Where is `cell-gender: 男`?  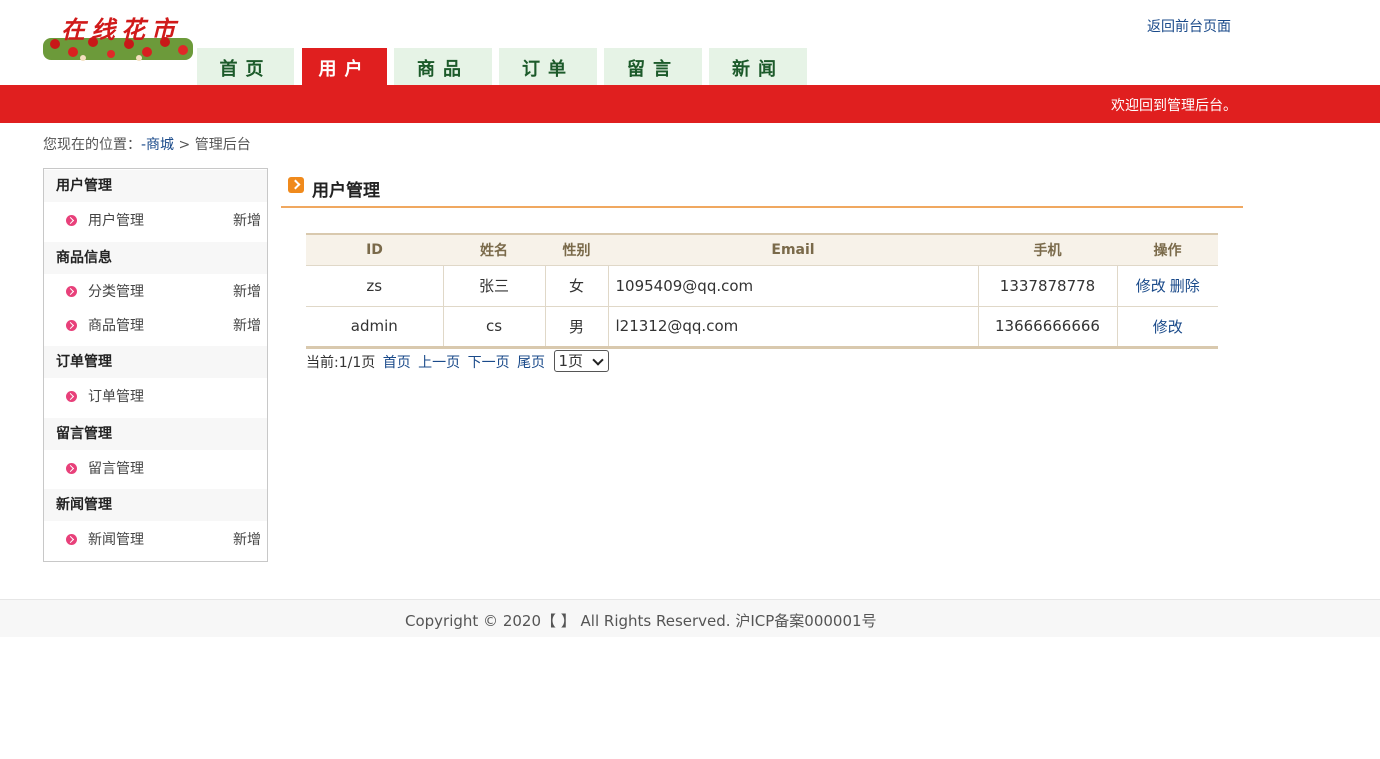
cell-gender: 男 is located at coordinates (576, 326).